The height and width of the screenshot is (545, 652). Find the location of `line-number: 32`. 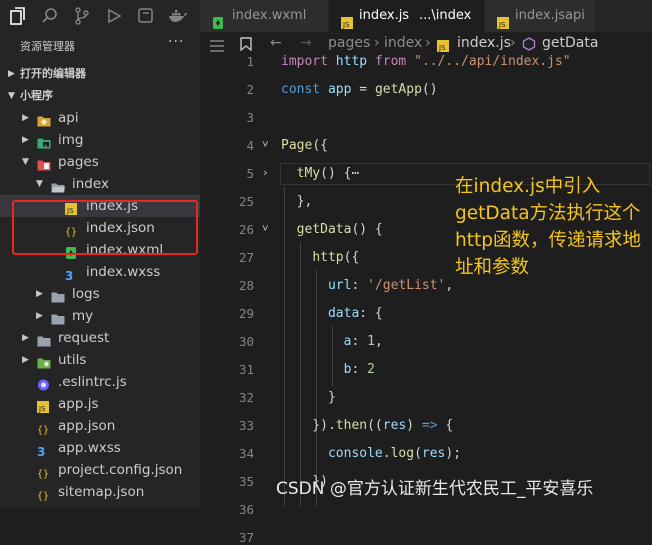

line-number: 32 is located at coordinates (246, 397).